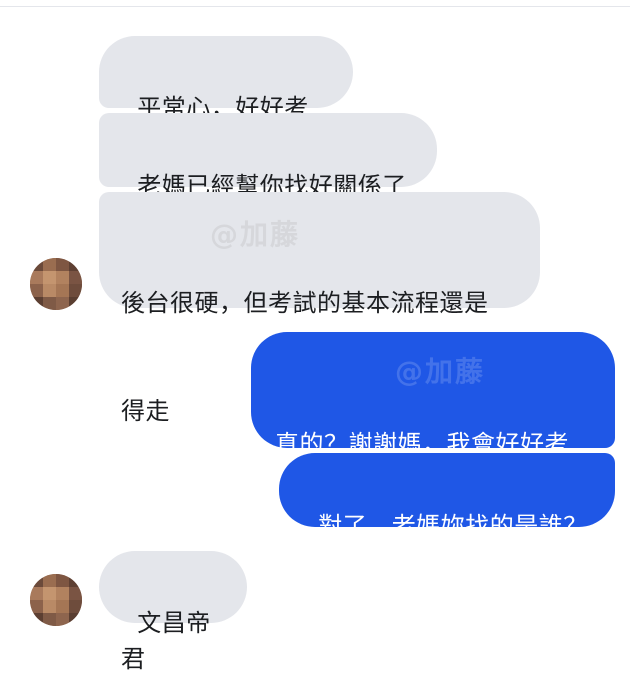  I want to click on incoming-message-4: 文昌帝君, so click(173, 612).